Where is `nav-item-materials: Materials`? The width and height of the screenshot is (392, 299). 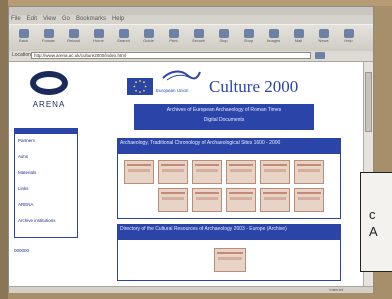 nav-item-materials: Materials is located at coordinates (27, 172).